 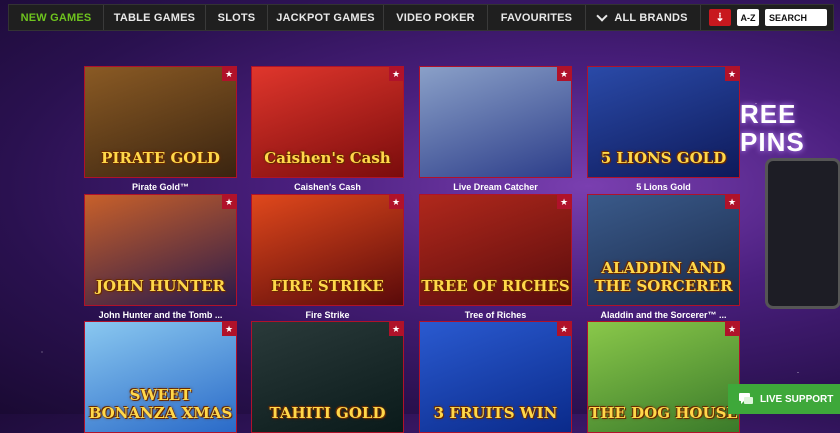 What do you see at coordinates (772, 142) in the screenshot?
I see `promo-line-2: PINS` at bounding box center [772, 142].